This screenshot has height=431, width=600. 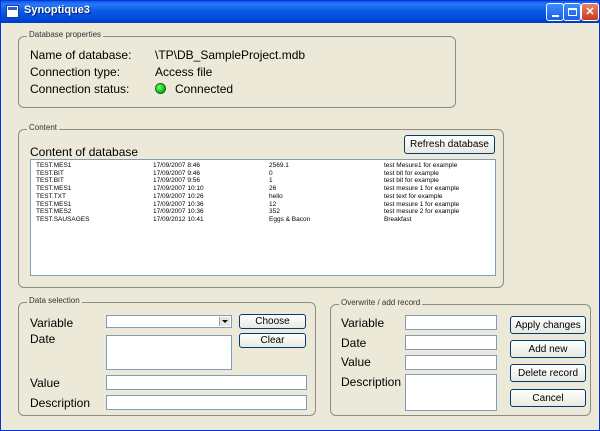 What do you see at coordinates (178, 219) in the screenshot?
I see `record-date: 17/09/2012 10:41` at bounding box center [178, 219].